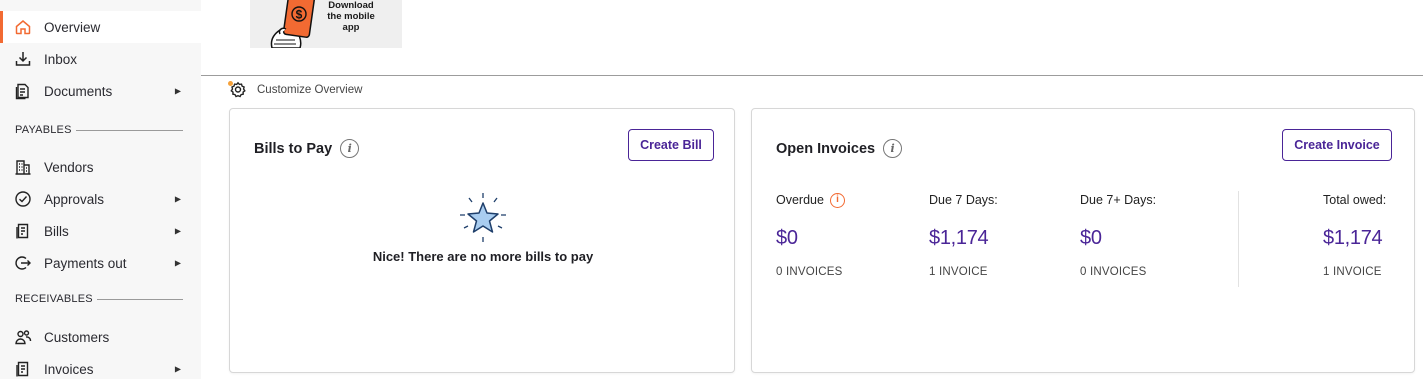 This screenshot has width=1423, height=379. Describe the element at coordinates (74, 199) in the screenshot. I see `sidebar-item-label: Approvals` at that location.